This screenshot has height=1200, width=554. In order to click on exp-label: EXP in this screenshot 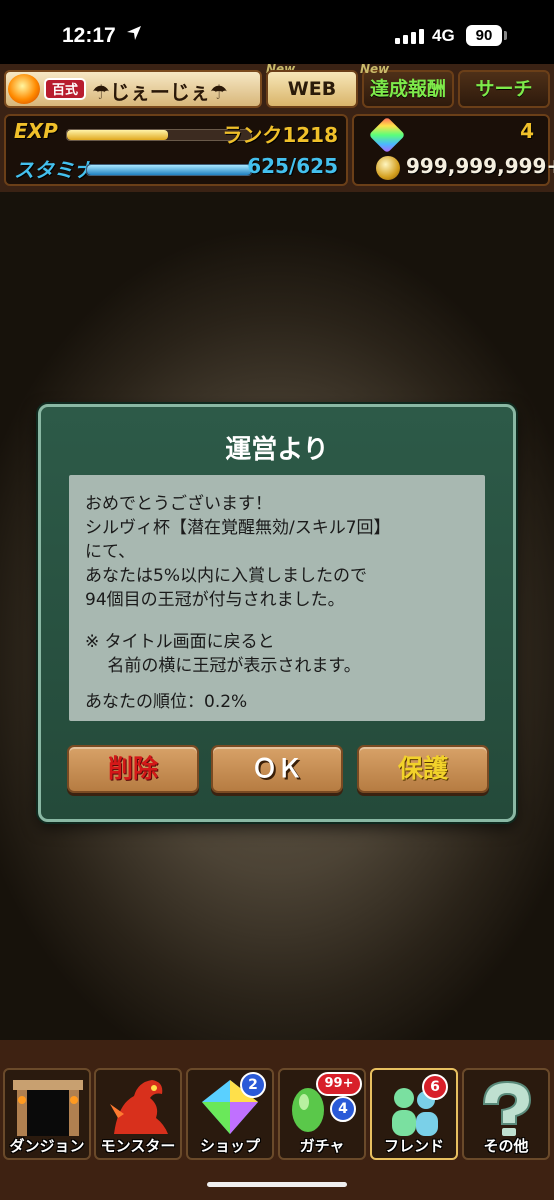, I will do `click(36, 131)`.